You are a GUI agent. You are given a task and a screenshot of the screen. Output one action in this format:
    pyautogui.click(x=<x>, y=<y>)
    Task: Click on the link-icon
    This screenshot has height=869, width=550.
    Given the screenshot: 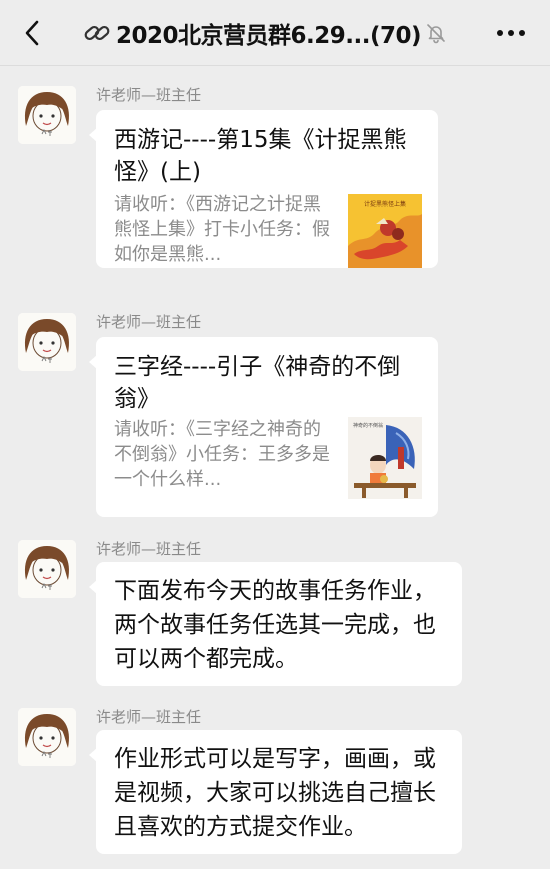 What is the action you would take?
    pyautogui.click(x=97, y=33)
    